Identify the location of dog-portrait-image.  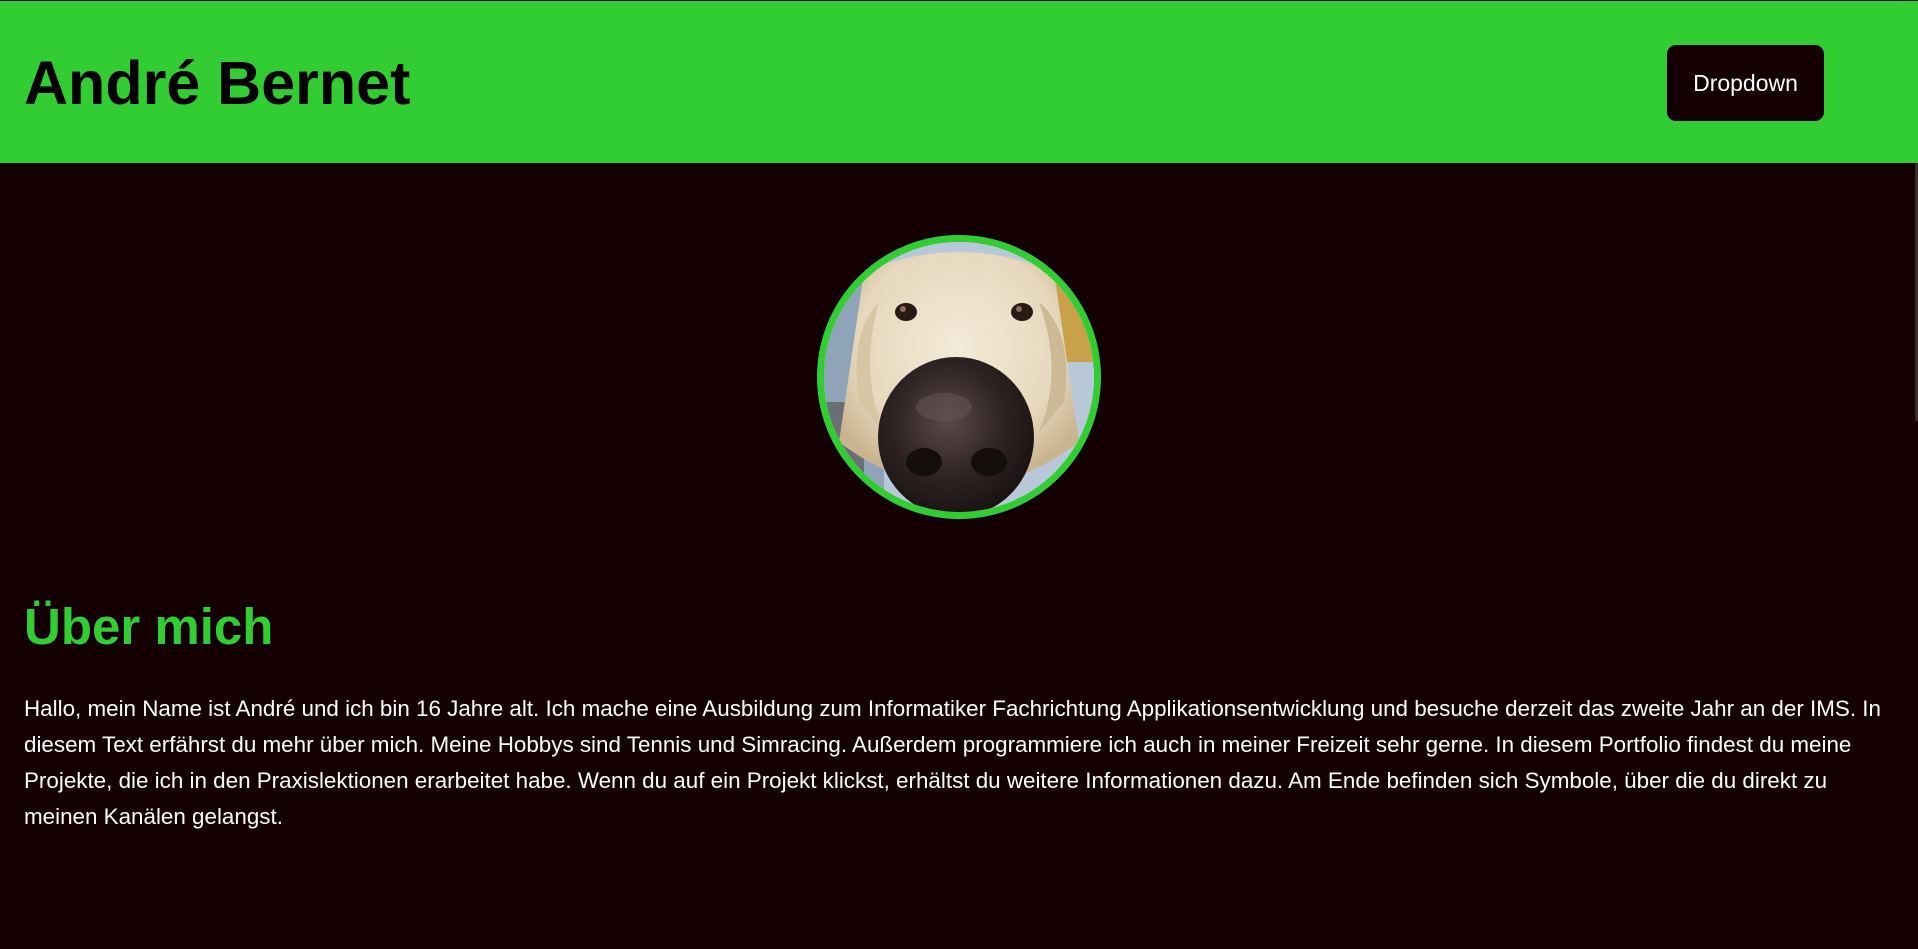
(959, 377).